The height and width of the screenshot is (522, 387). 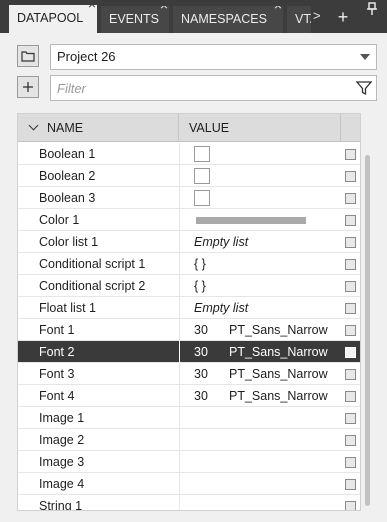 I want to click on table-row: Image 3, so click(x=189, y=462).